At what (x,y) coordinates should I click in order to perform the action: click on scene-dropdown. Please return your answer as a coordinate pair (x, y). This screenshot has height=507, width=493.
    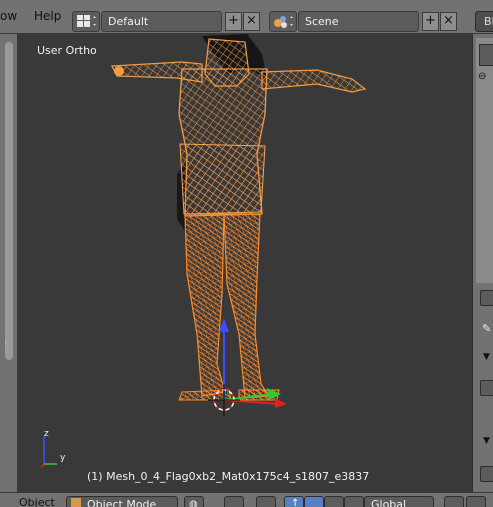
    Looking at the image, I should click on (283, 21).